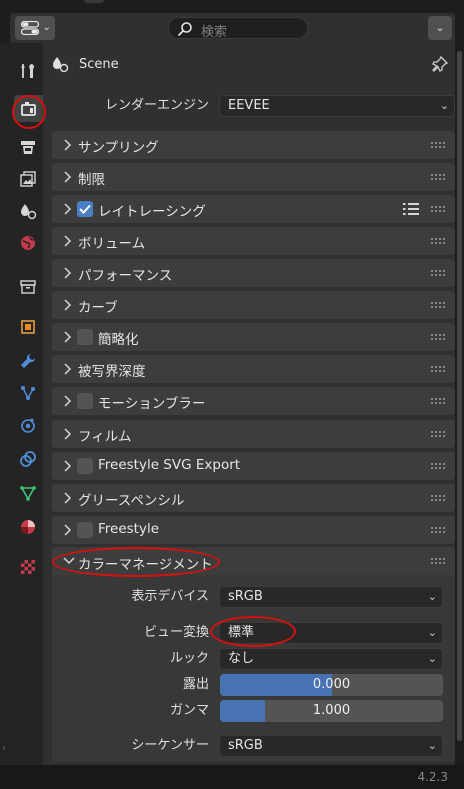 Image resolution: width=464 pixels, height=789 pixels. I want to click on gamma-slider: 1.000, so click(331, 711).